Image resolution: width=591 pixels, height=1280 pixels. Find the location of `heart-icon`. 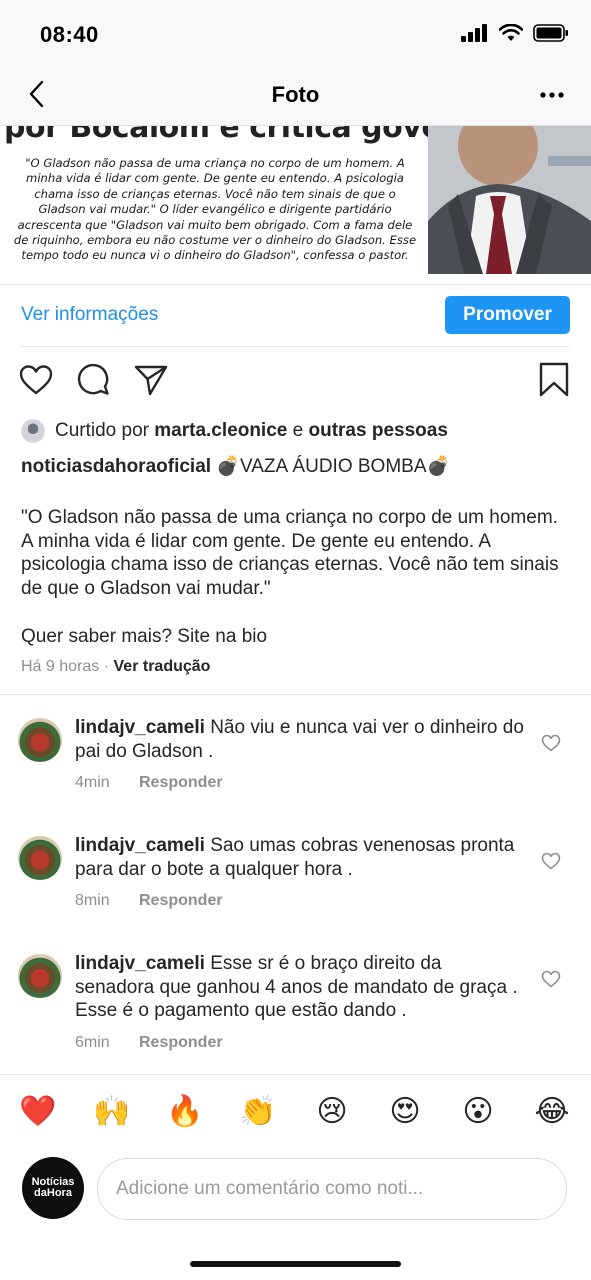

heart-icon is located at coordinates (36, 380).